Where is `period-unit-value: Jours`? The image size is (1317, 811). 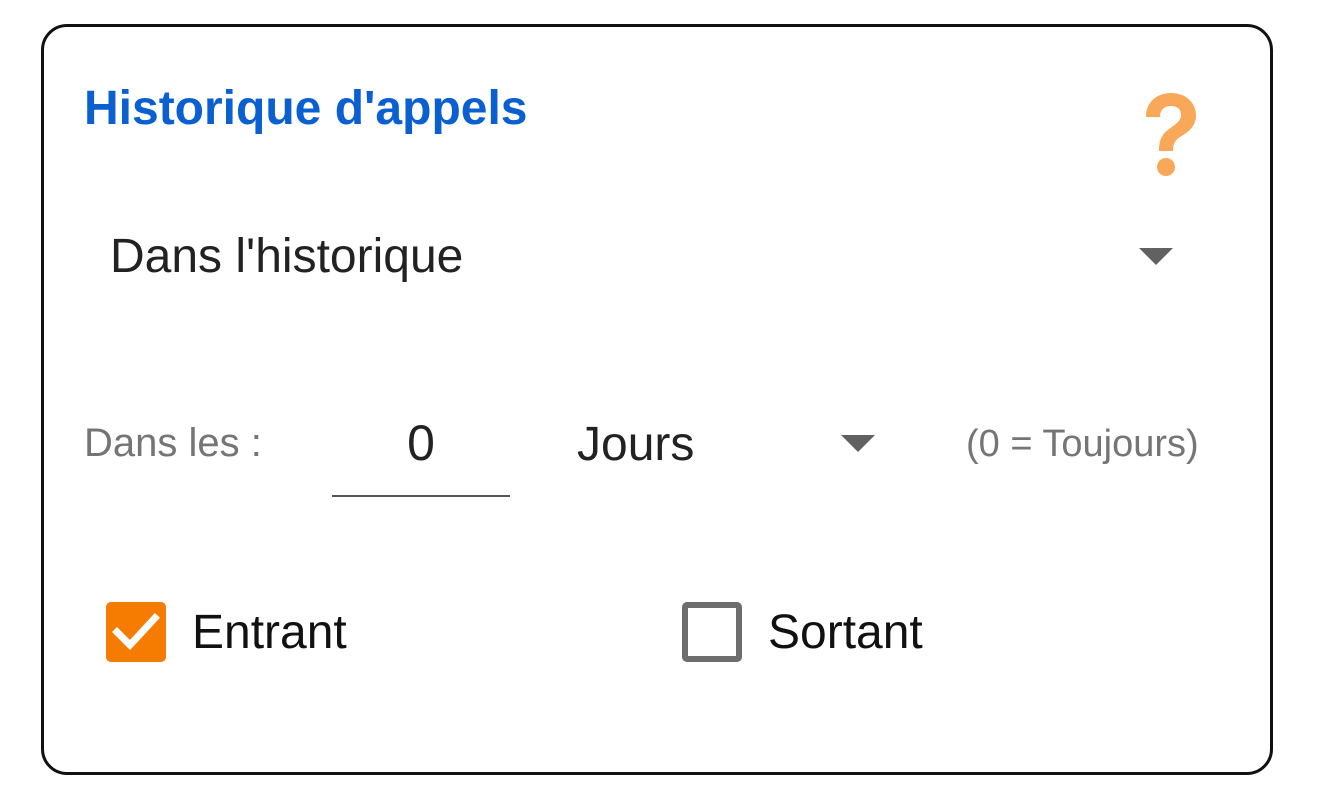 period-unit-value: Jours is located at coordinates (636, 444).